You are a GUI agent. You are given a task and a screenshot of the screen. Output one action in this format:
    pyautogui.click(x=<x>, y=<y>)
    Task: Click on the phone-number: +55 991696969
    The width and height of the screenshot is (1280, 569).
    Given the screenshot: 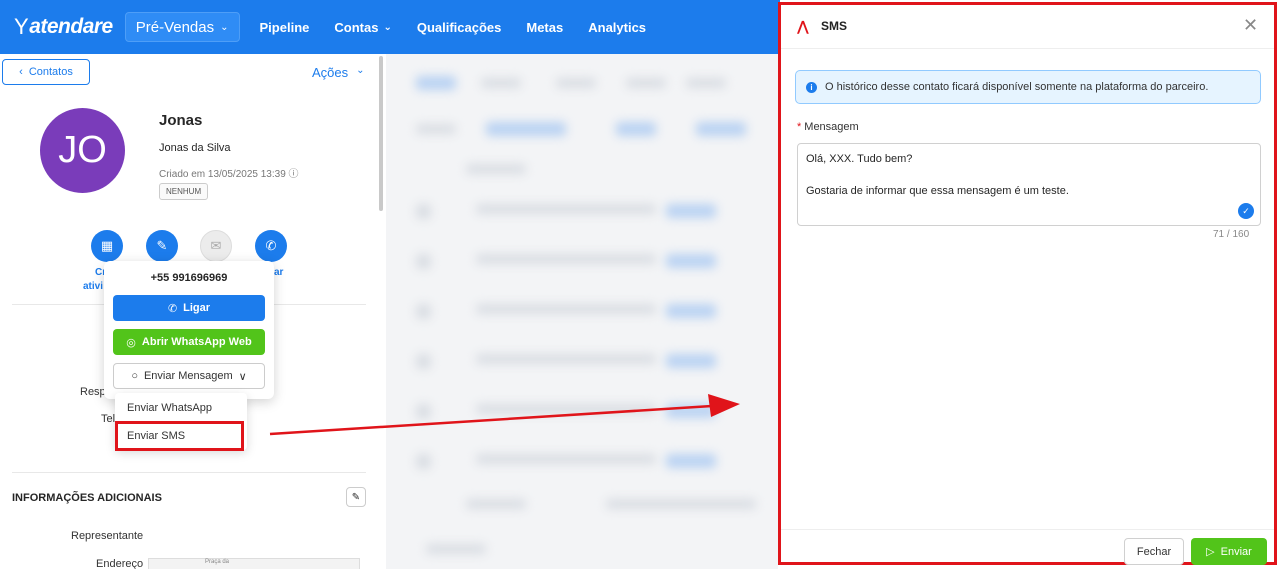 What is the action you would take?
    pyautogui.click(x=189, y=278)
    